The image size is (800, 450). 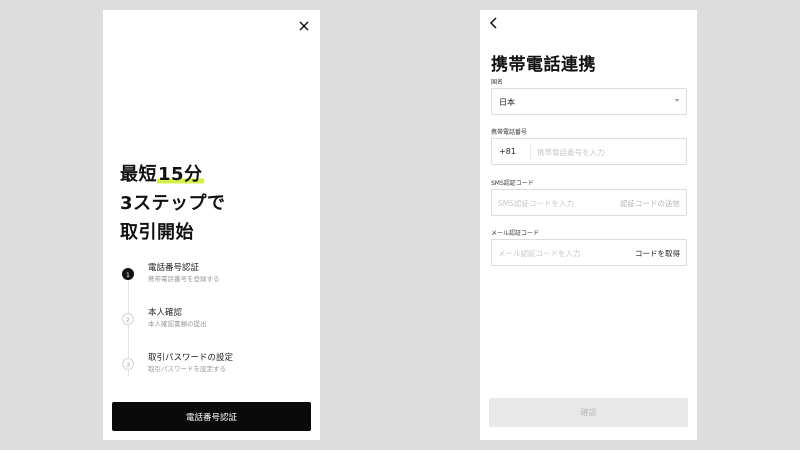 I want to click on sms-code-label: SMS認証コード, so click(x=512, y=183).